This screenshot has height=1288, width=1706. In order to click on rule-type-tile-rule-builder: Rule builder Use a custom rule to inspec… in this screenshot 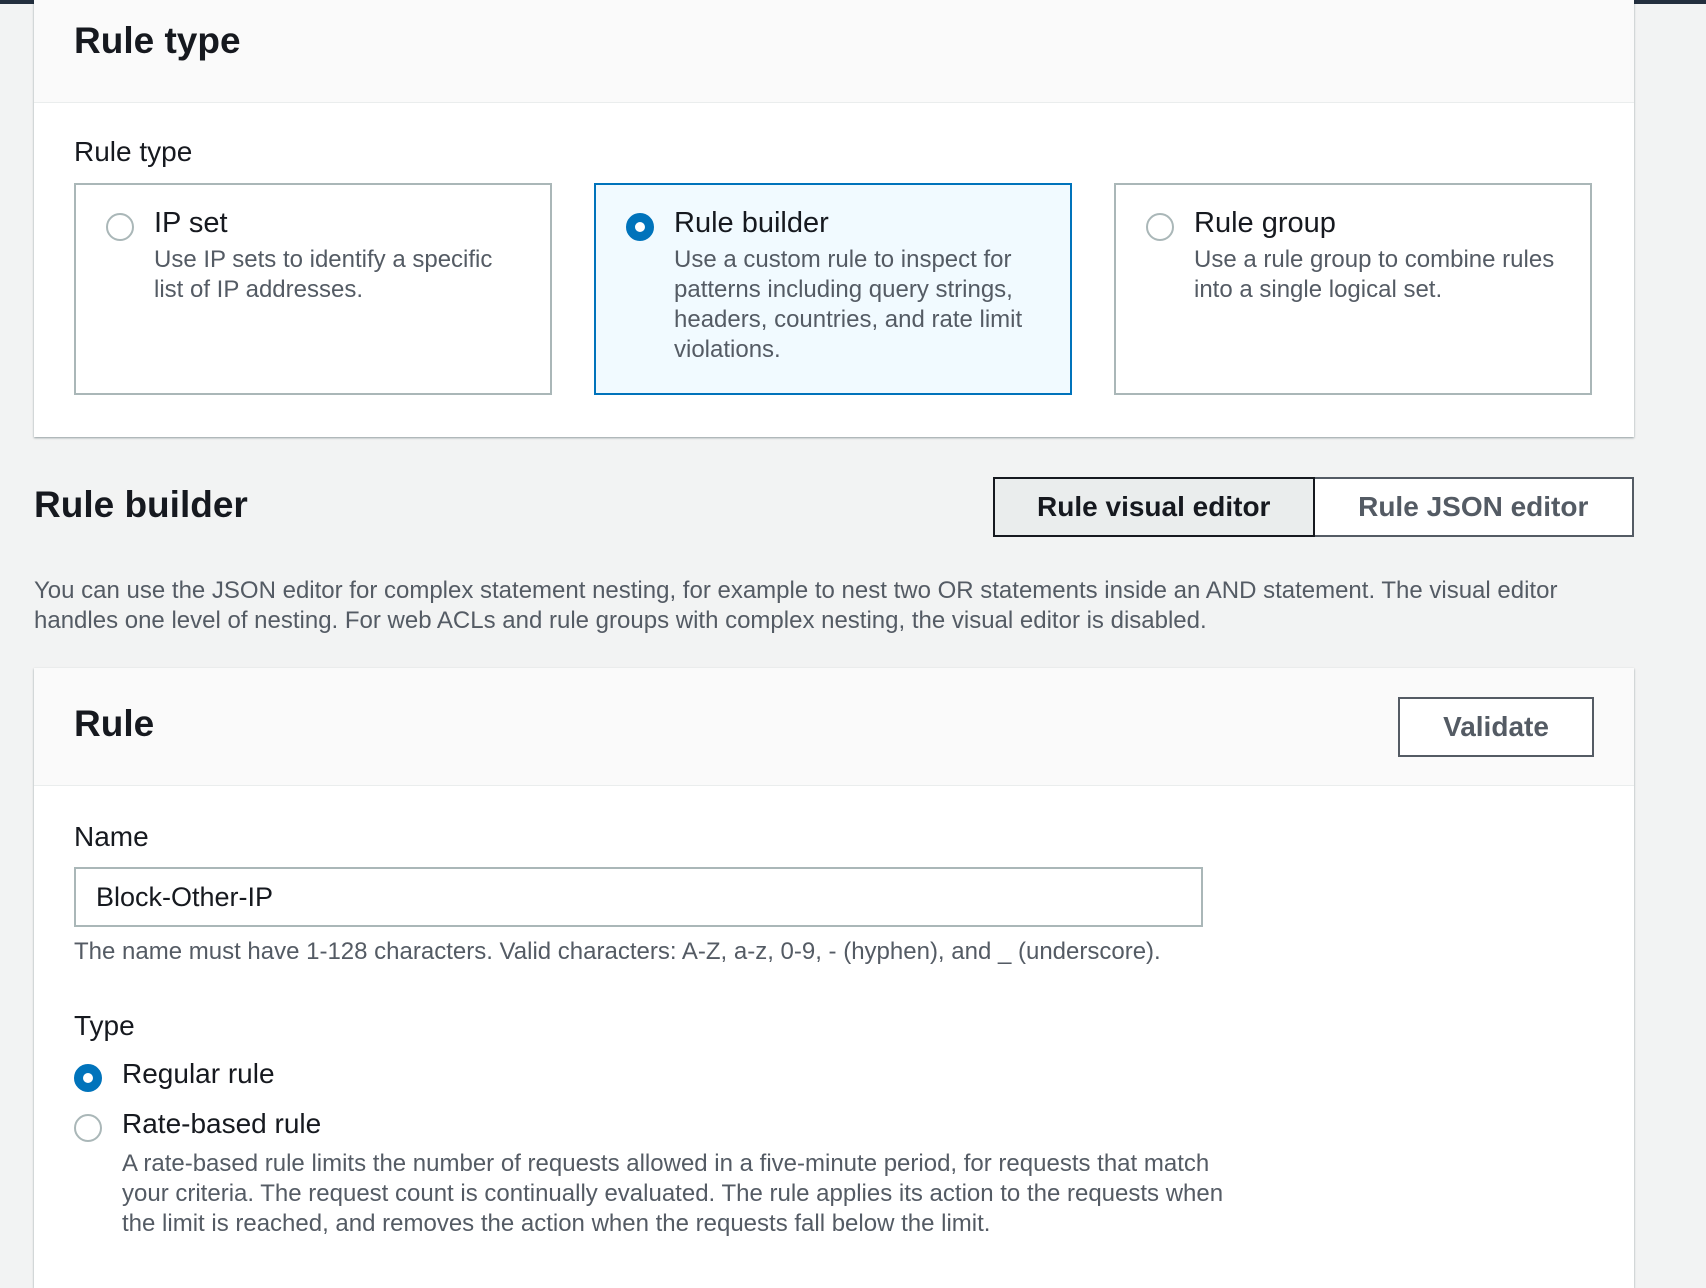, I will do `click(833, 289)`.